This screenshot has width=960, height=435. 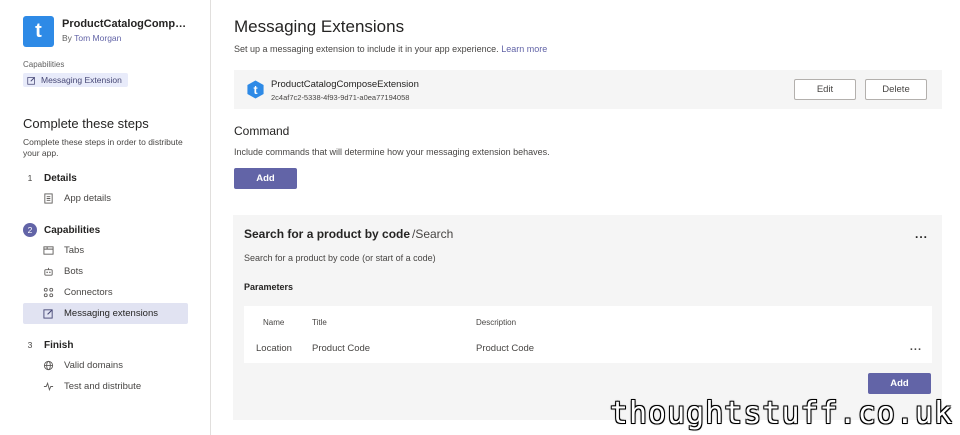 What do you see at coordinates (825, 89) in the screenshot?
I see `edit-button: Edit` at bounding box center [825, 89].